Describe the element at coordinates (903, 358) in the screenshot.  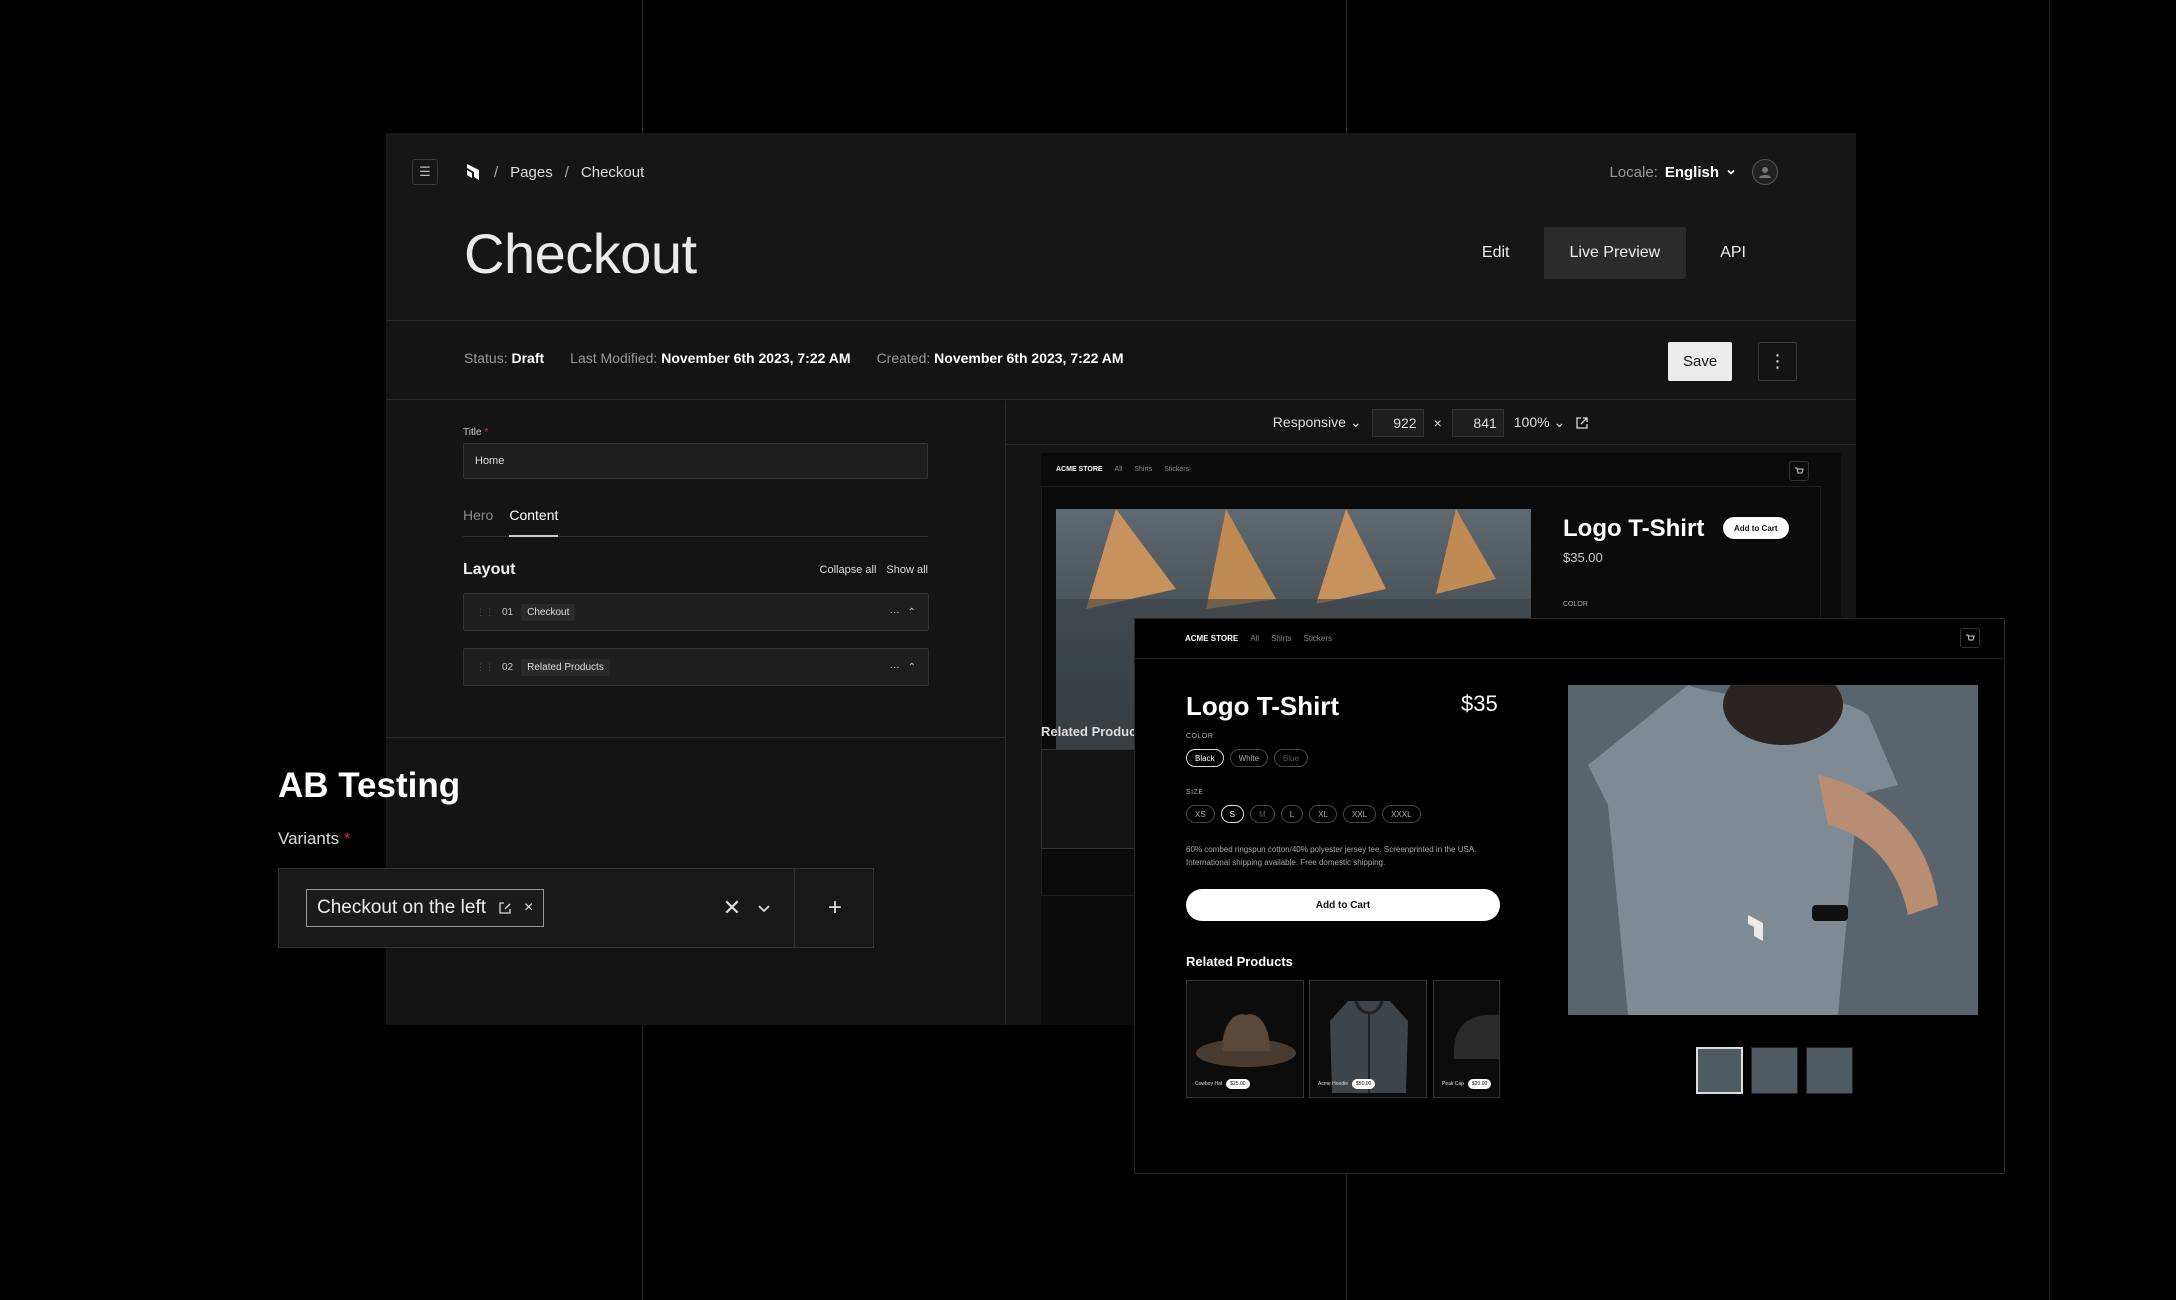
I see `created-label: Created:` at that location.